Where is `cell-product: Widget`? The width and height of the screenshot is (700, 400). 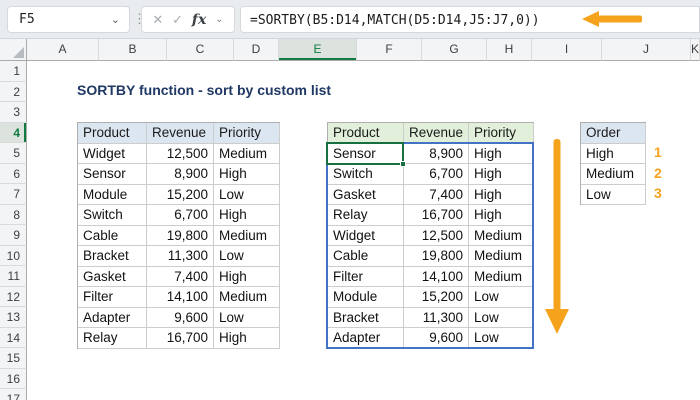 cell-product: Widget is located at coordinates (112, 153).